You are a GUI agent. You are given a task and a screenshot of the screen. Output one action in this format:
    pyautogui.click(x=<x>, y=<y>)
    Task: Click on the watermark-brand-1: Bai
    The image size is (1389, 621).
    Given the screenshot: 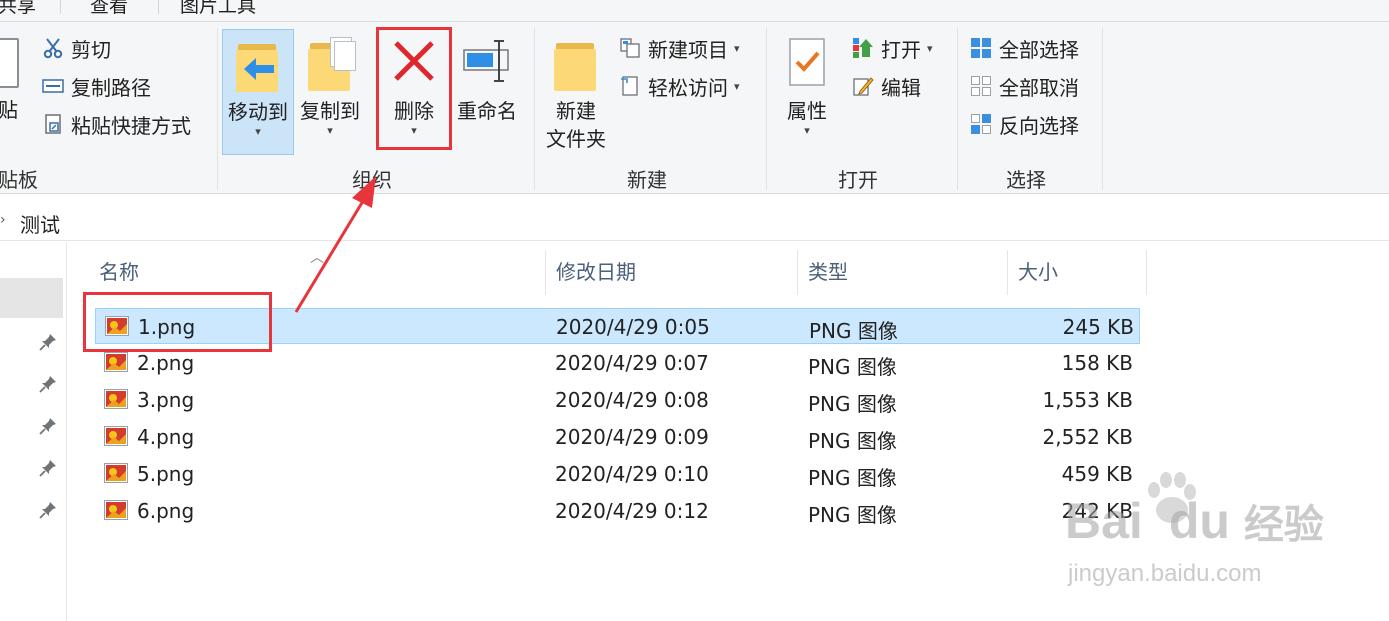 What is the action you would take?
    pyautogui.click(x=1104, y=521)
    